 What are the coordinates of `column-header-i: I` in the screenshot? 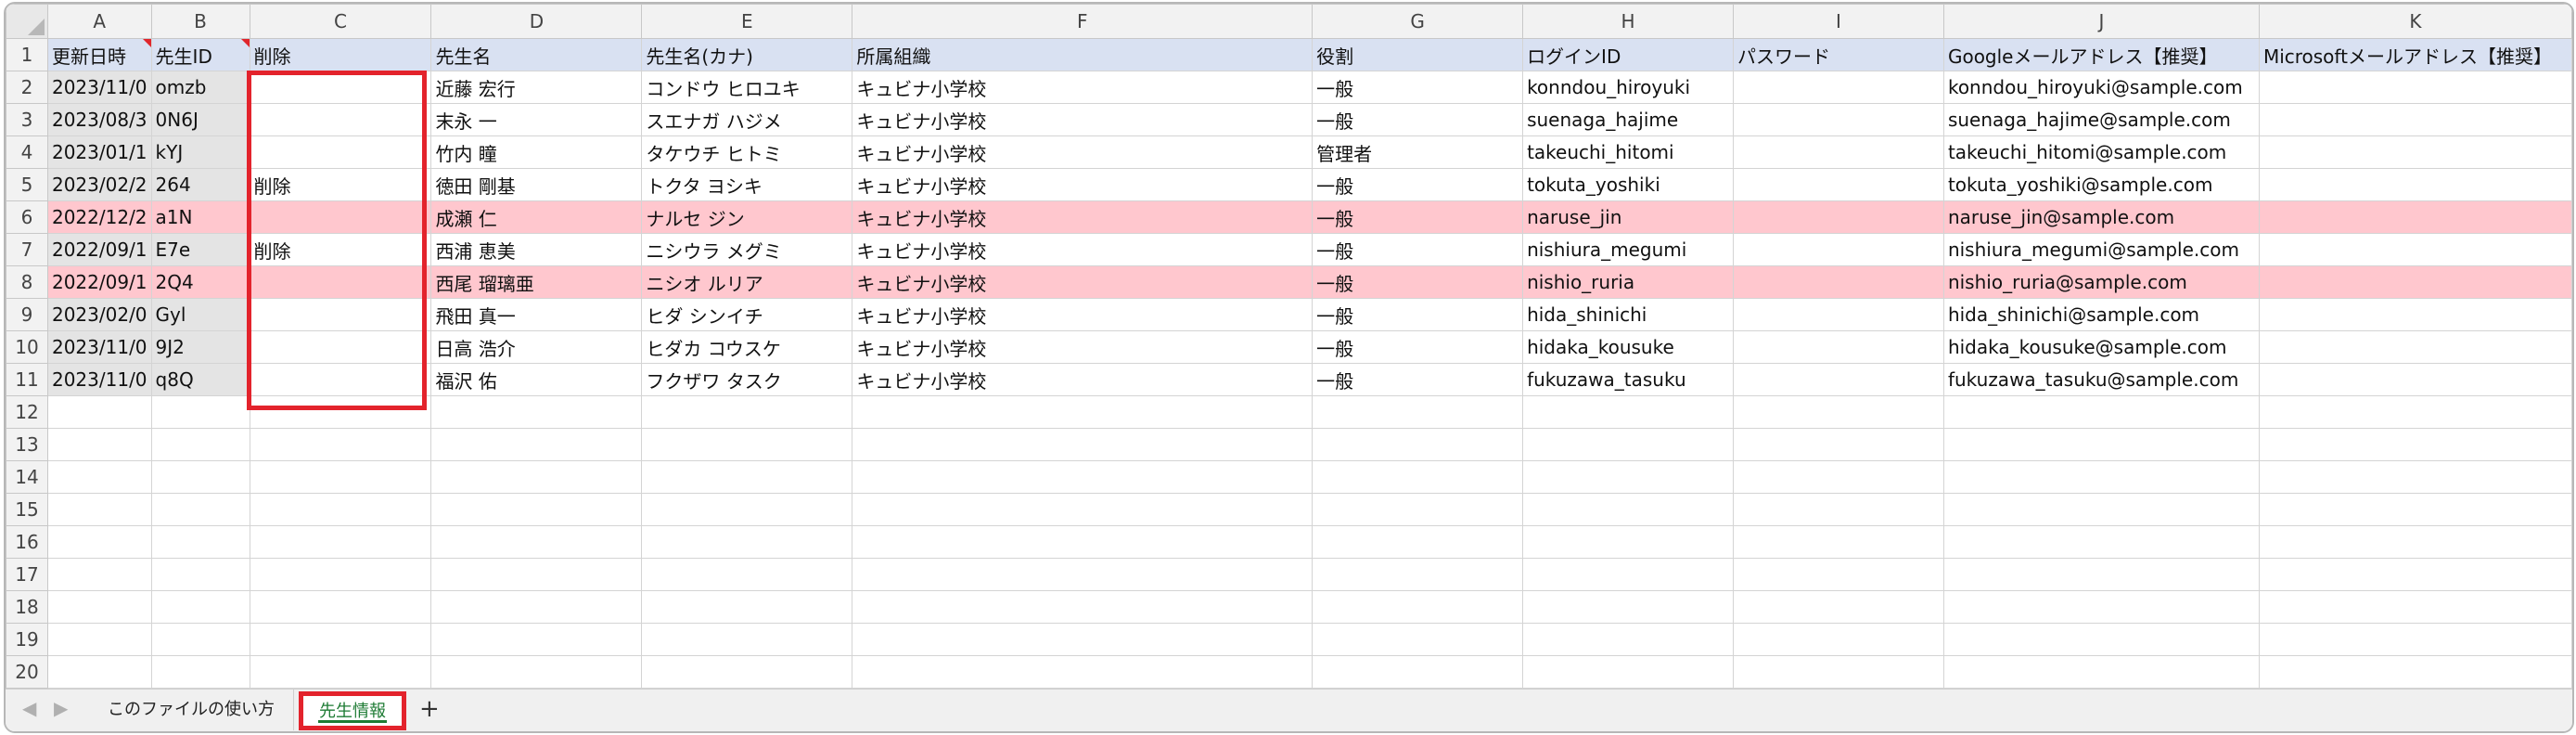 It's located at (1838, 21).